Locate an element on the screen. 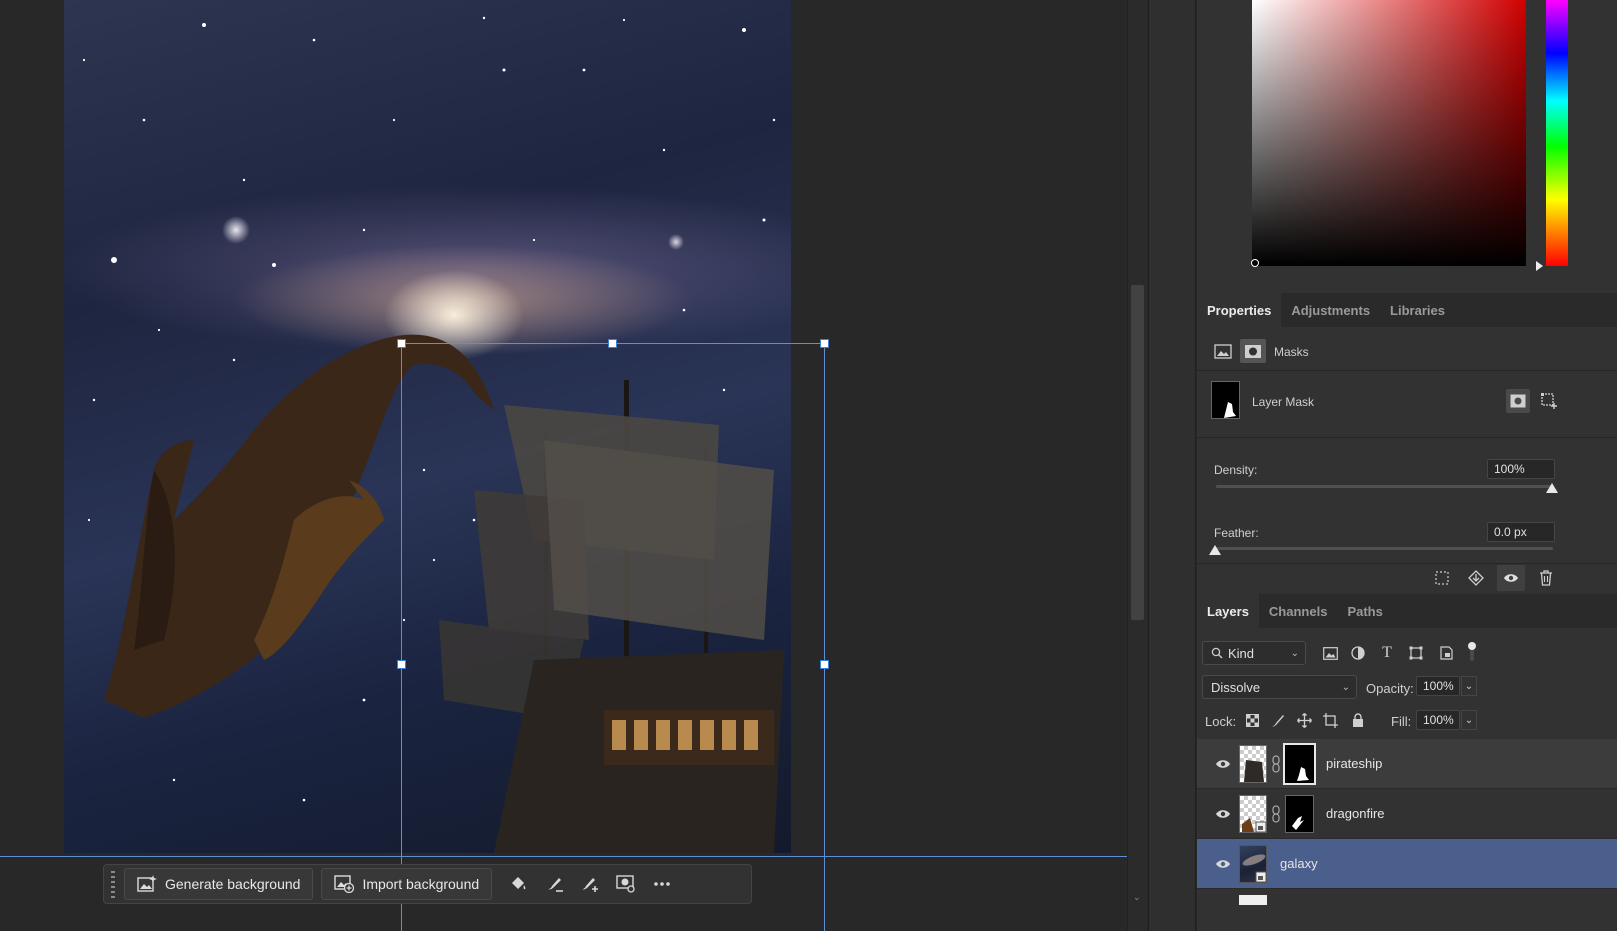  mask-visibility-eye-icon is located at coordinates (1511, 578).